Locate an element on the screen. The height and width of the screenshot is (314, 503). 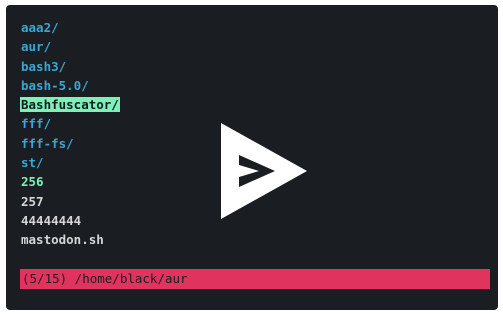
list-item-selected: Bashfuscator/ is located at coordinates (70, 104).